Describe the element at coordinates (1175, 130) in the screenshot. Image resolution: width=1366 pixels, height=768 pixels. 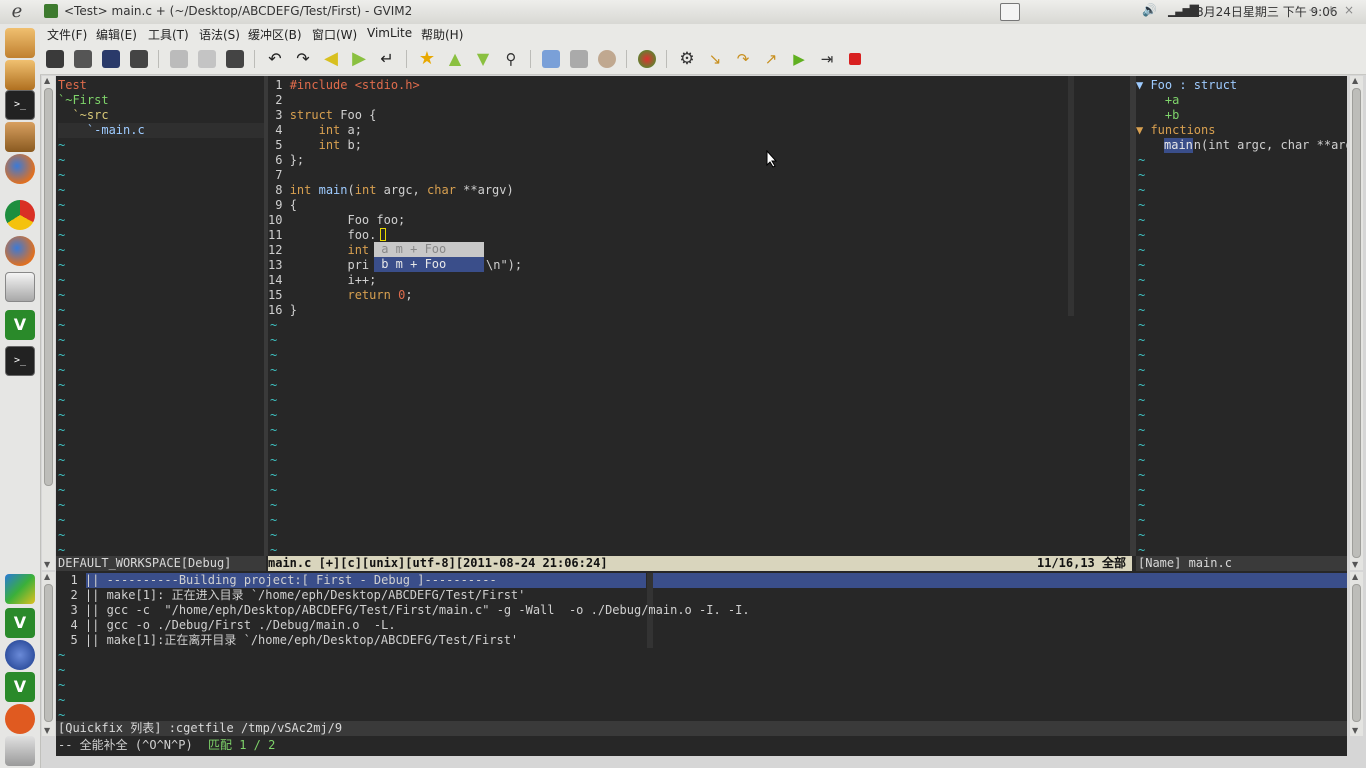
I see `tag-group-functions: ▼ functions` at that location.